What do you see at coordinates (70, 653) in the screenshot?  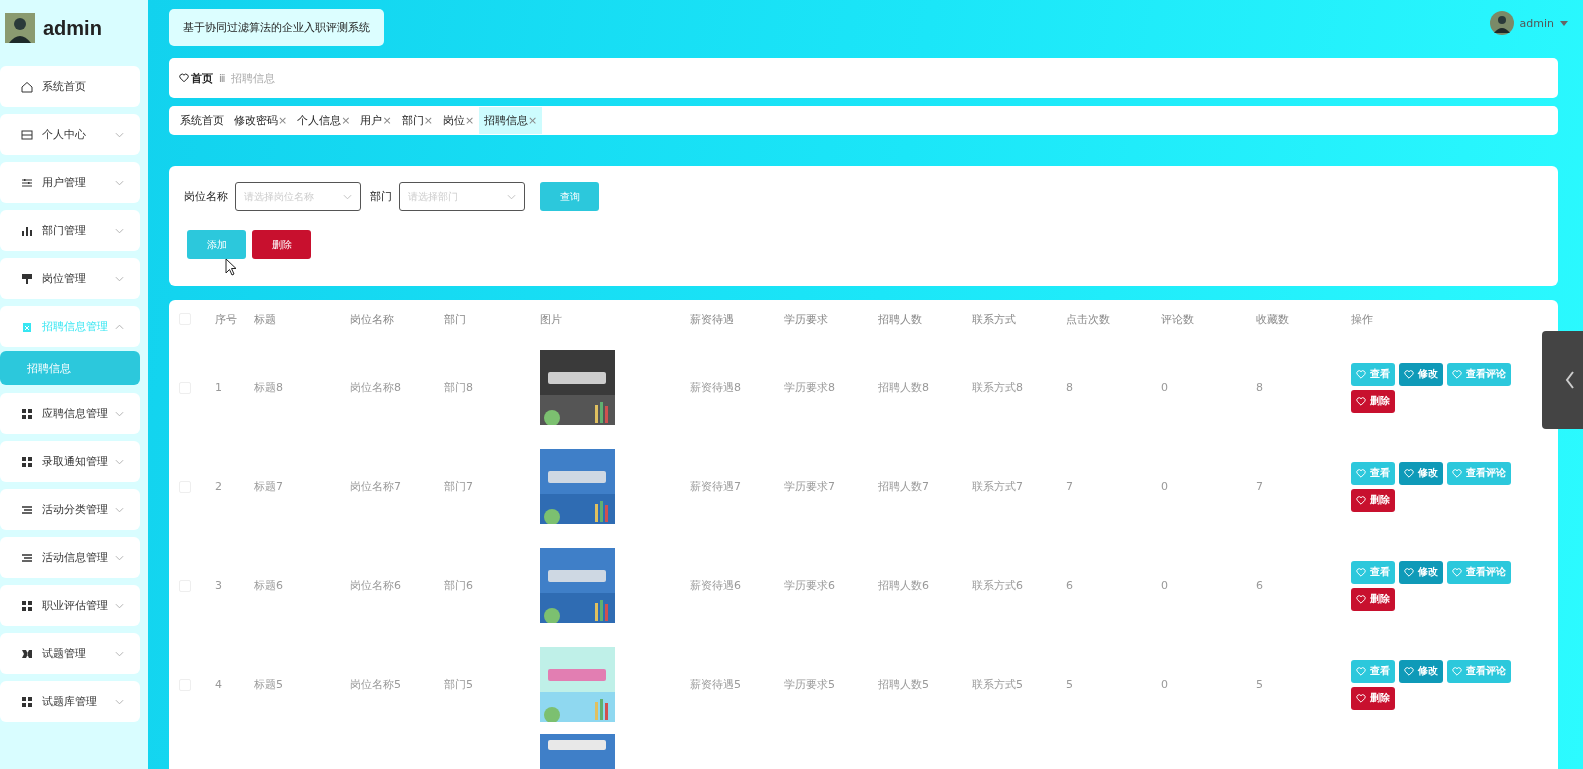 I see `menu-item: 试题管理` at bounding box center [70, 653].